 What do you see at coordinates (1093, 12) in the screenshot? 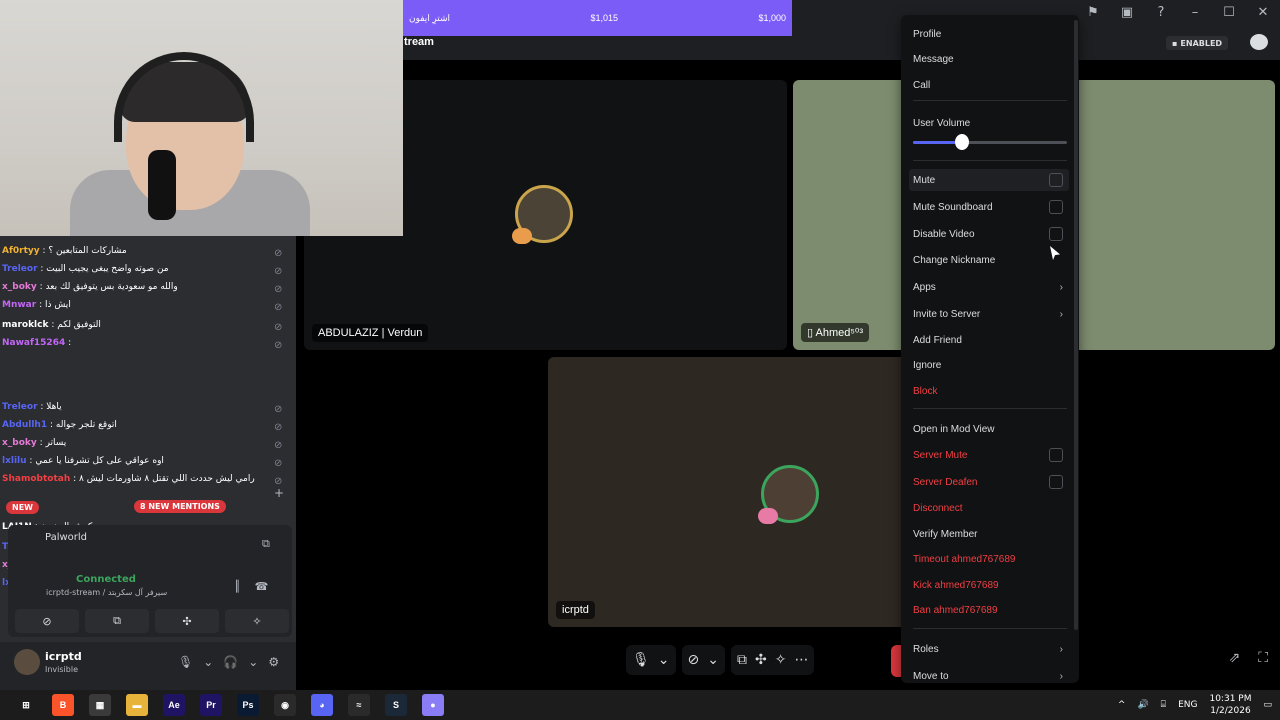
I see `flag-icon: ⚑` at bounding box center [1093, 12].